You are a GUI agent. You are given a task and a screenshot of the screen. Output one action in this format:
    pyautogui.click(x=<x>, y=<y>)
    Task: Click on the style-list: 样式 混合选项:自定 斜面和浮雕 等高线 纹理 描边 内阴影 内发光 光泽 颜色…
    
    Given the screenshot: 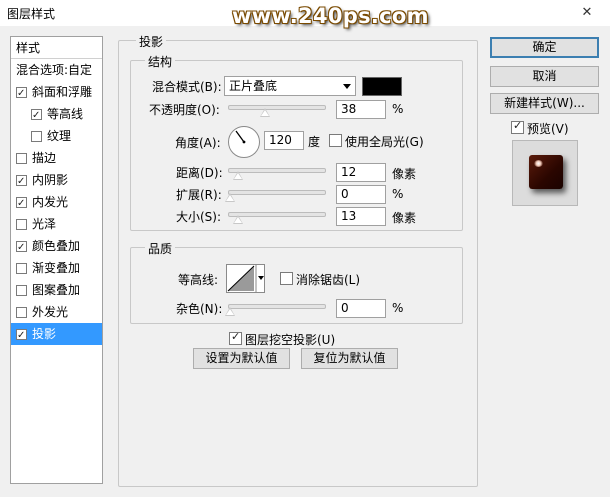 What is the action you would take?
    pyautogui.click(x=56, y=260)
    